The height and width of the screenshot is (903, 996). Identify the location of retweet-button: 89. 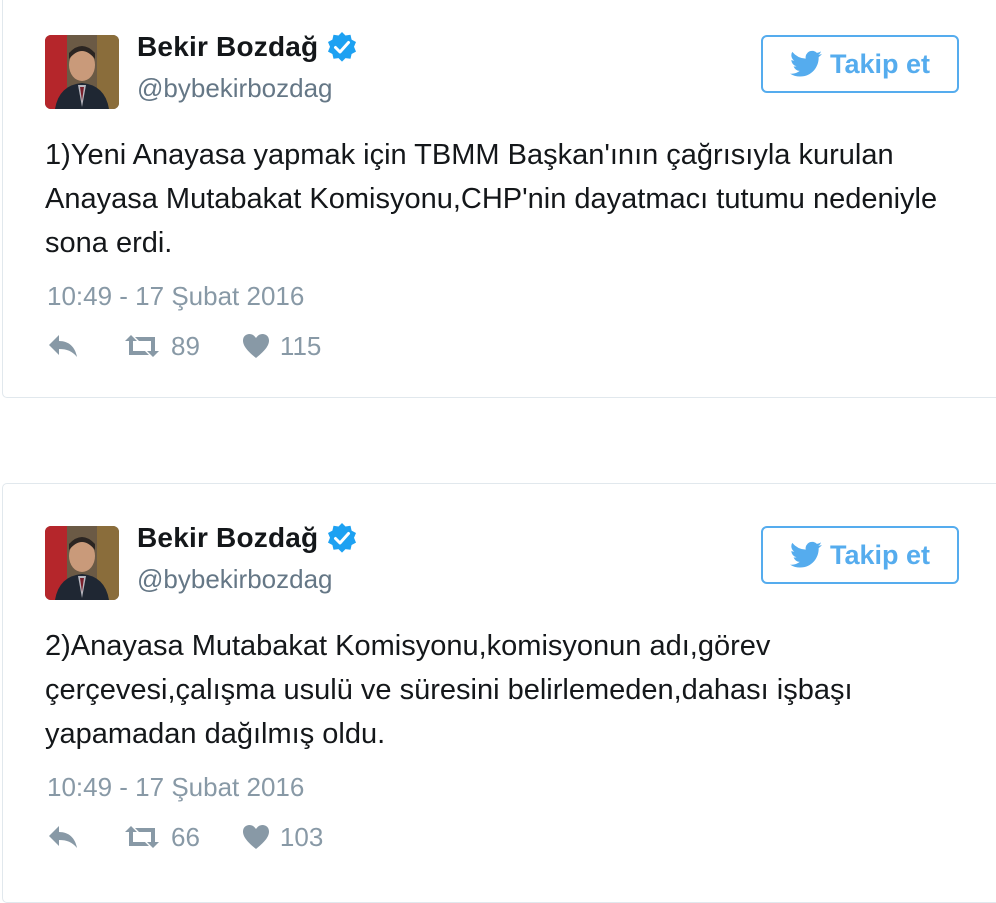
(182, 346).